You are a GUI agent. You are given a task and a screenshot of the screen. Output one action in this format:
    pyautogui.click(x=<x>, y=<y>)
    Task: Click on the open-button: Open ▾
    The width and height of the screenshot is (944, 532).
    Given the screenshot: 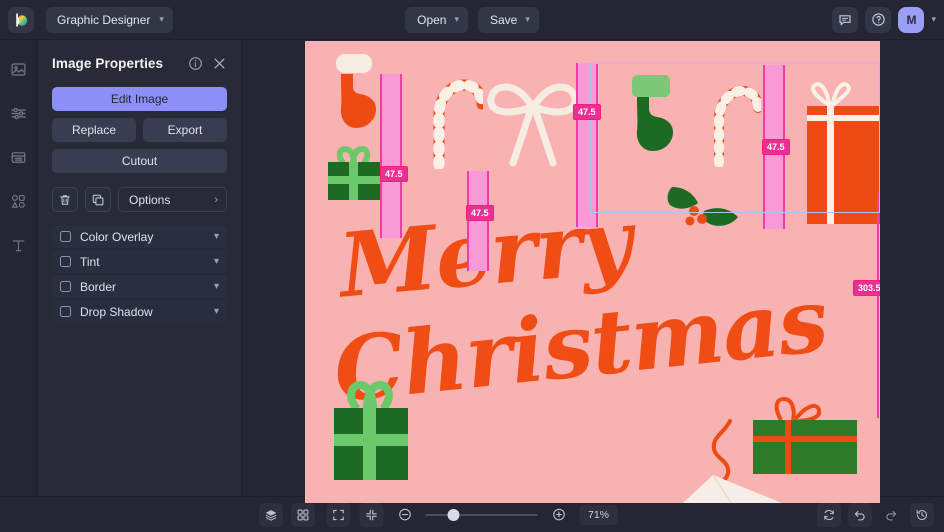 What is the action you would take?
    pyautogui.click(x=436, y=19)
    